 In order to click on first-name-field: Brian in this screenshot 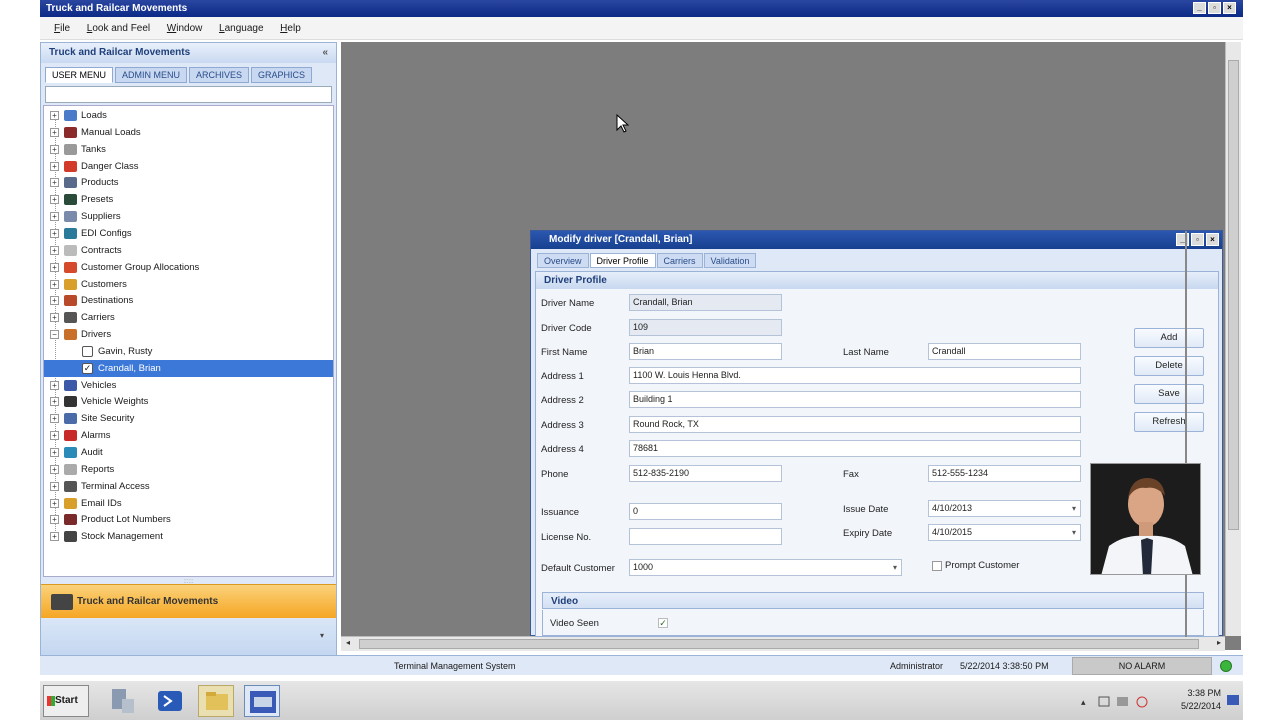, I will do `click(705, 351)`.